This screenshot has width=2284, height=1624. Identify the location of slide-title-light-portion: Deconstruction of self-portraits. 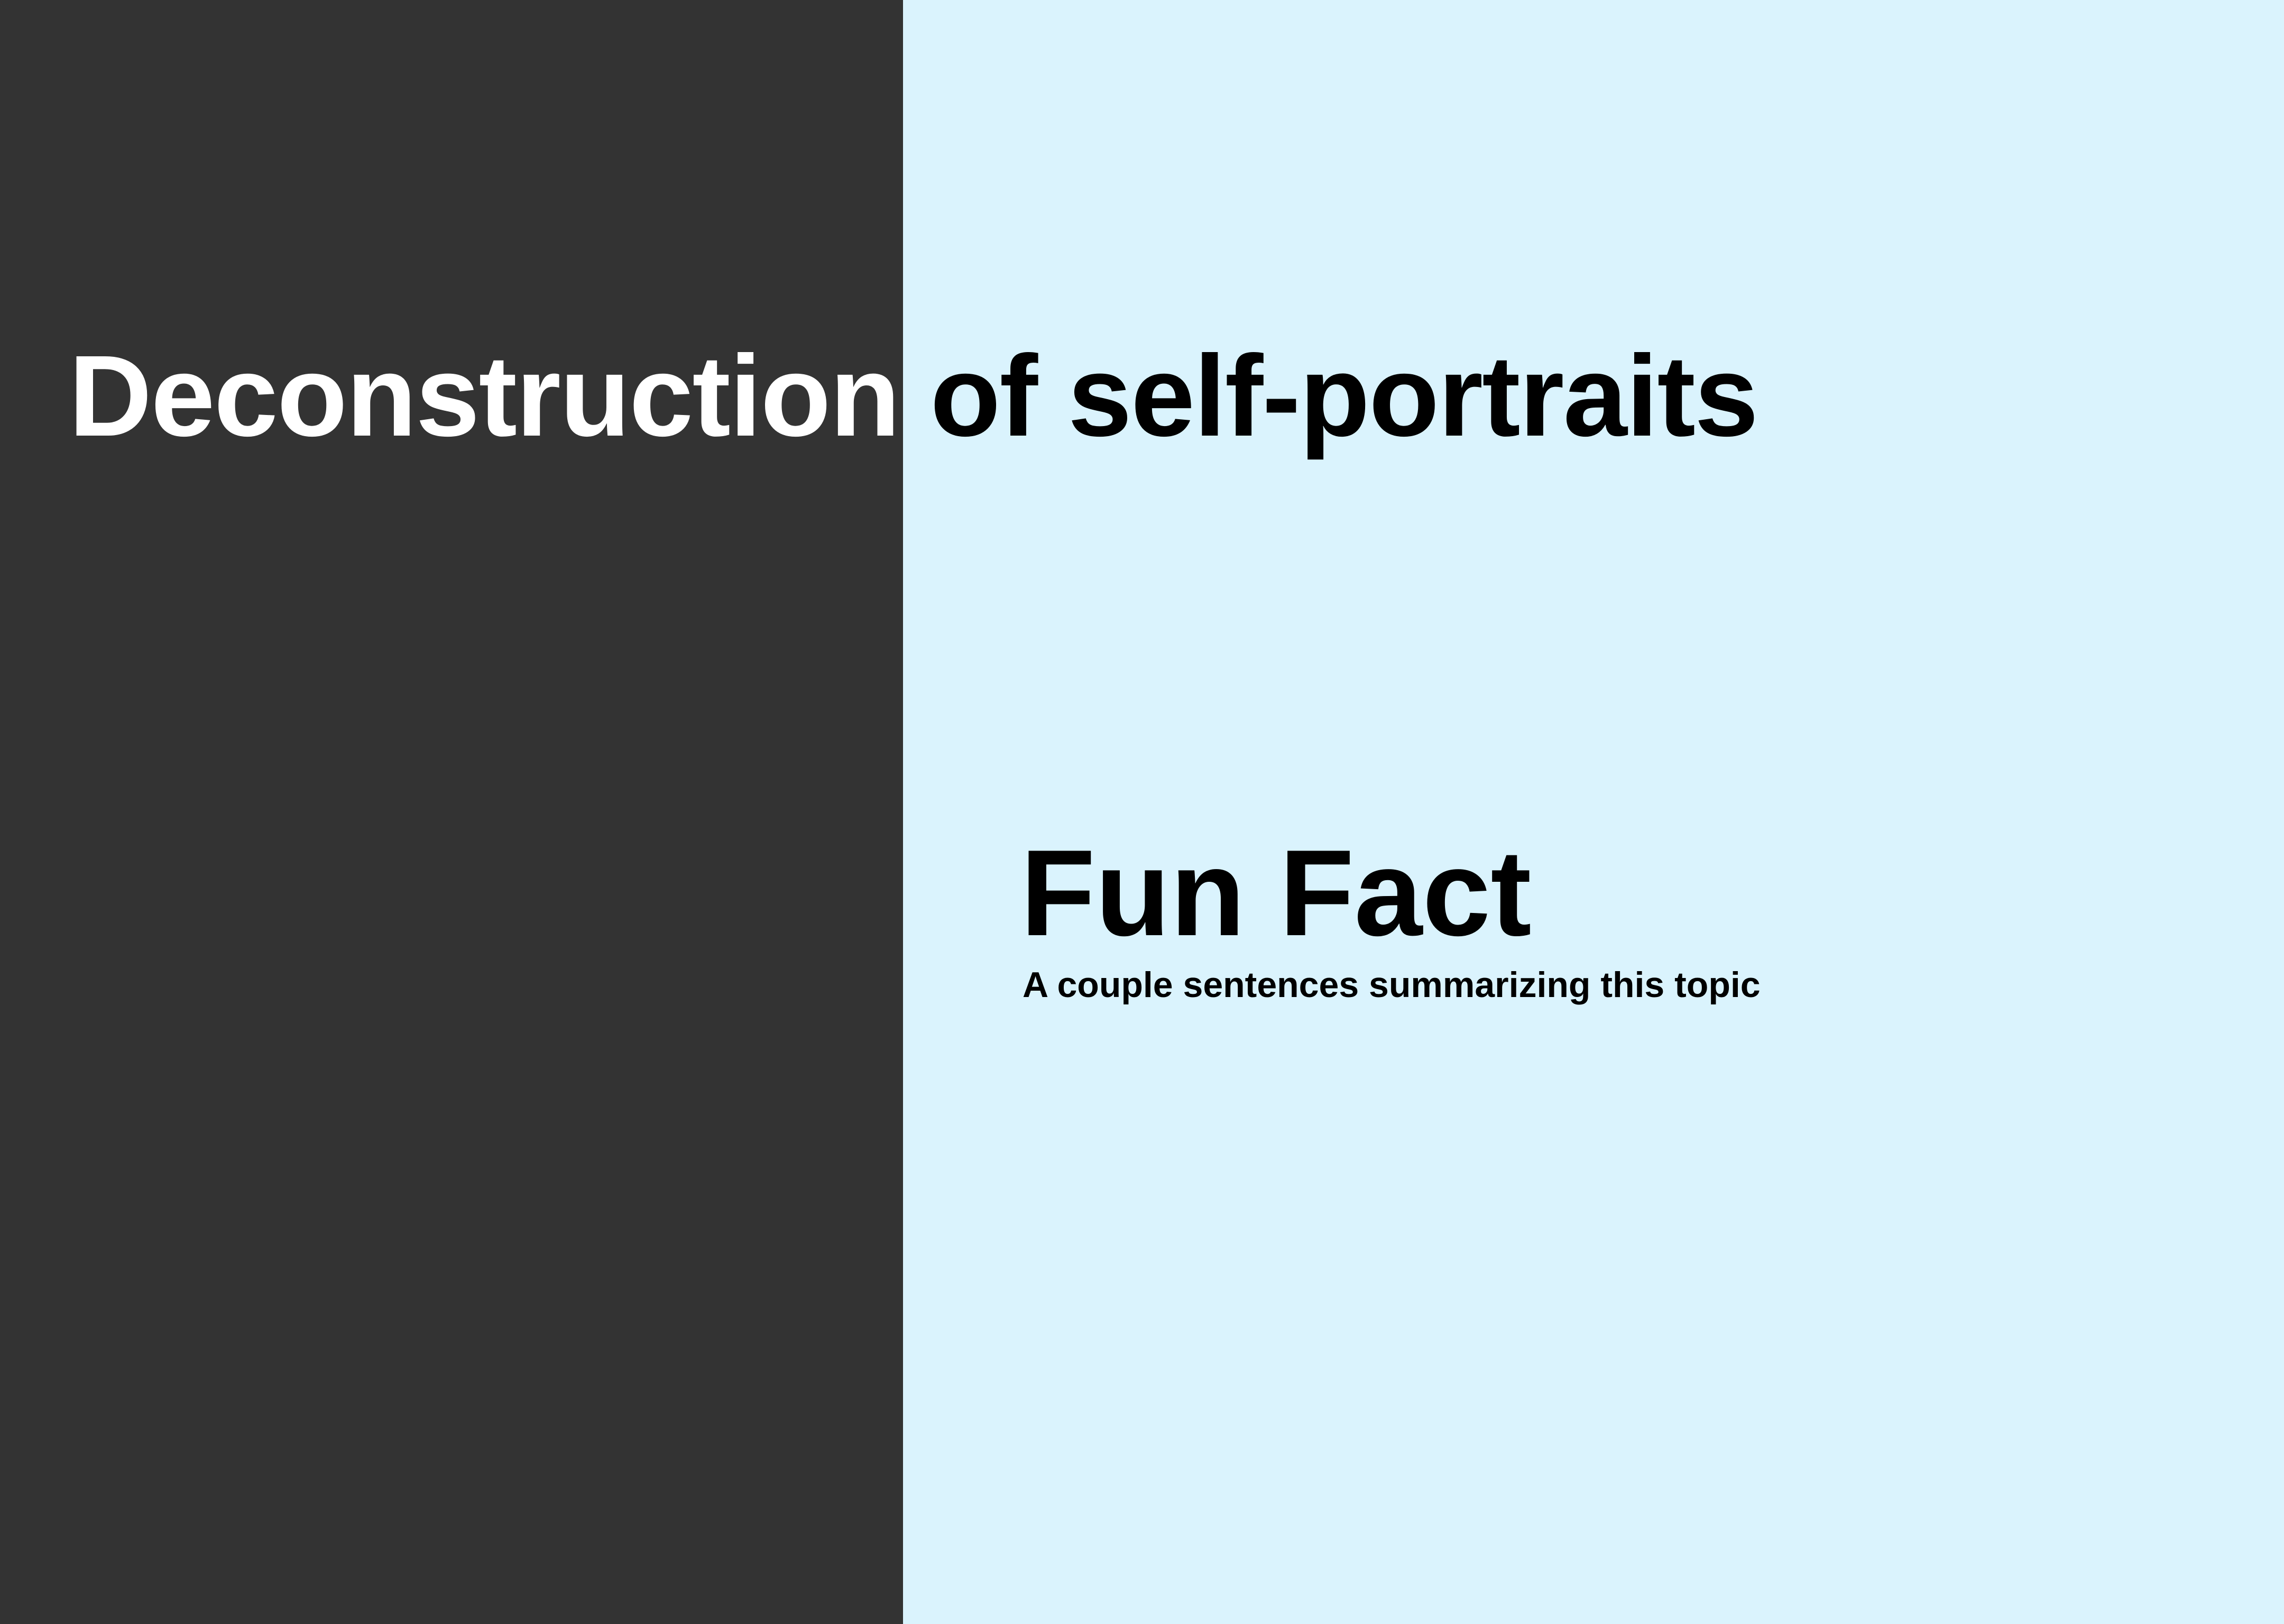
(1593, 396).